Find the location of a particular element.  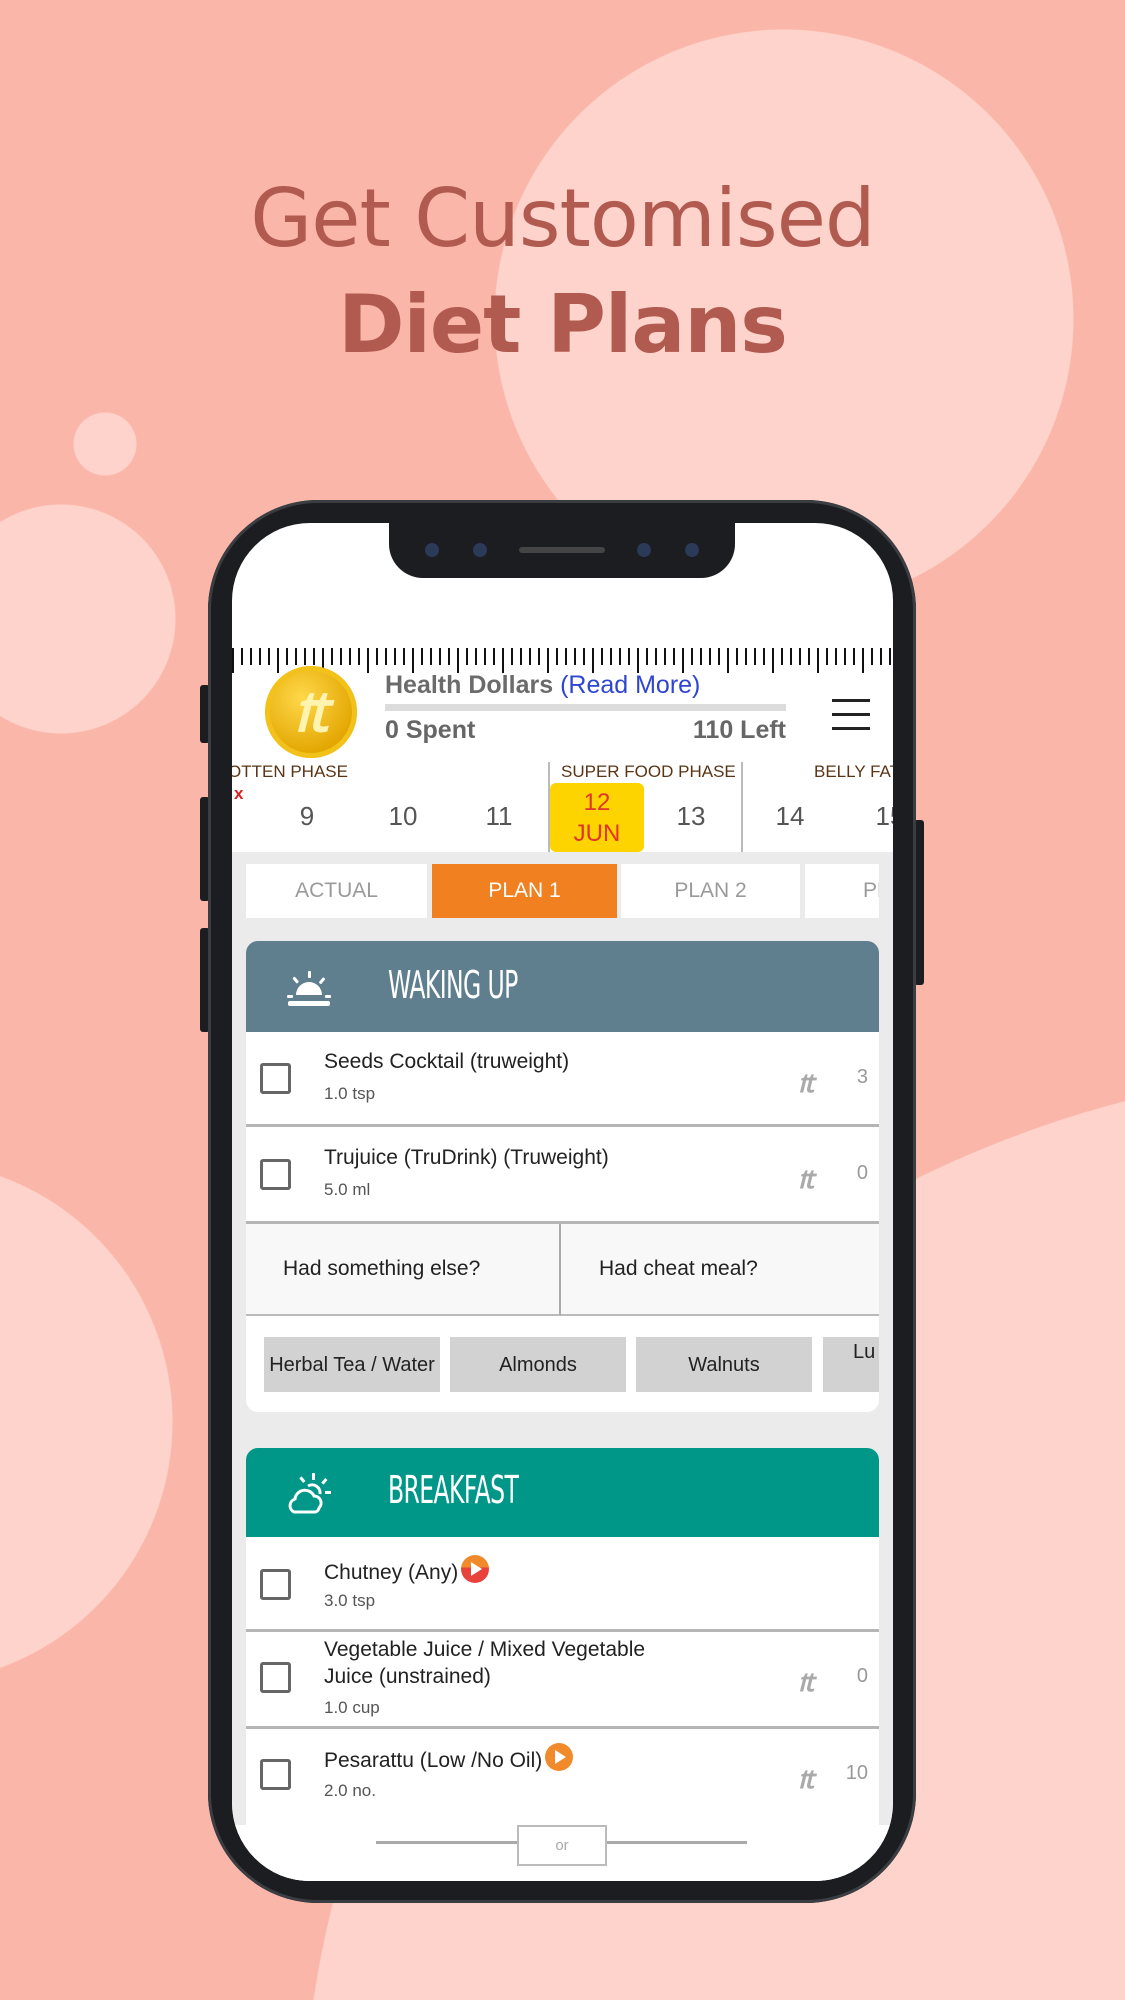

had-something-else-button: Had something else? is located at coordinates (403, 1270).